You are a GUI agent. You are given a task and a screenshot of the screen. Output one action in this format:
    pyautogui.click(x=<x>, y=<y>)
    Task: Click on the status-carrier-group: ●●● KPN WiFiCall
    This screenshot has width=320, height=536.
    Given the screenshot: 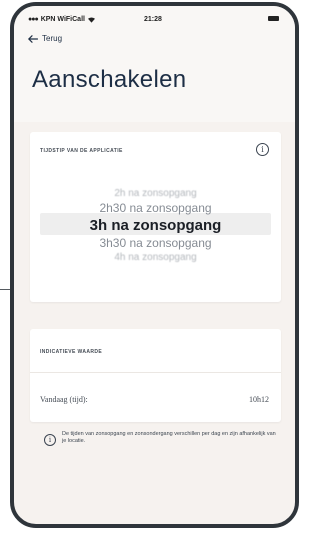 What is the action you would take?
    pyautogui.click(x=61, y=19)
    